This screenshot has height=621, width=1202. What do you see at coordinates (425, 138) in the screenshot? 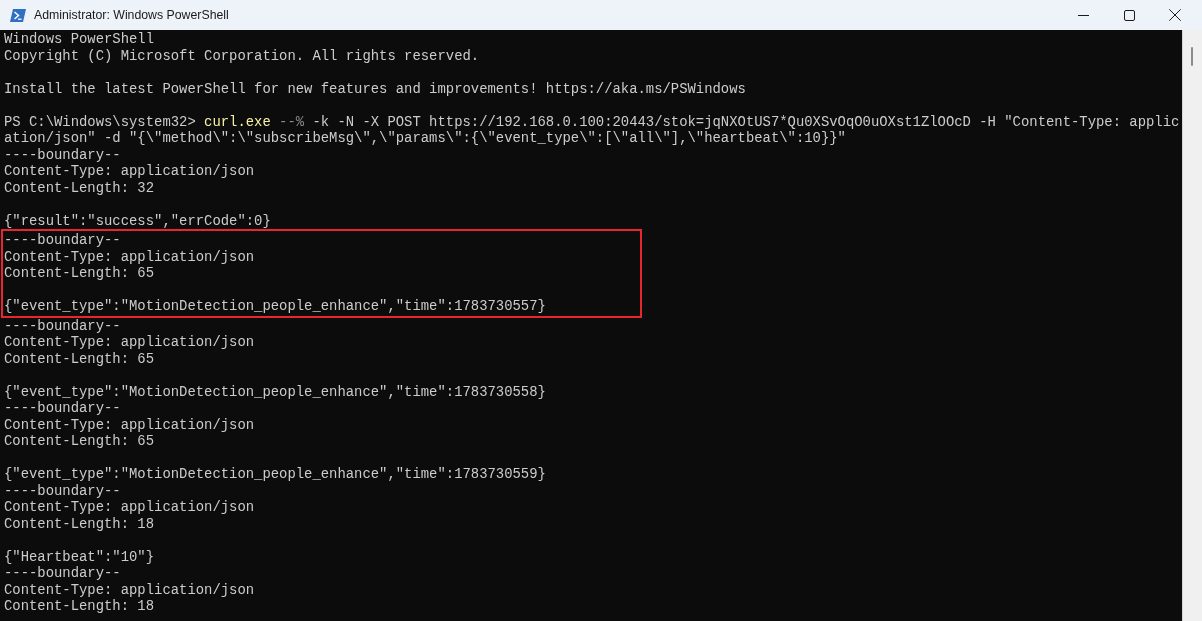
I see `output-line: ation/json" -d "{\"method\":\"subscribeMsg\",\"params\":{\"event_type\":[\"all\"],\"heartbeat\":10}}"` at bounding box center [425, 138].